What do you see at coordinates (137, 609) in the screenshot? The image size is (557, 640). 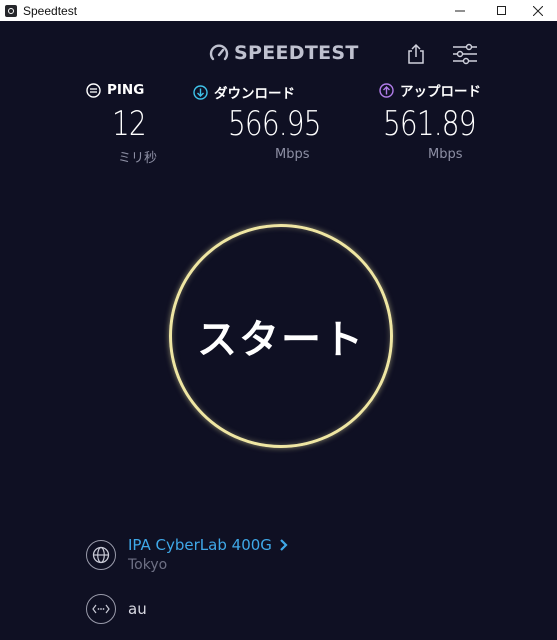 I see `provider-name: au` at bounding box center [137, 609].